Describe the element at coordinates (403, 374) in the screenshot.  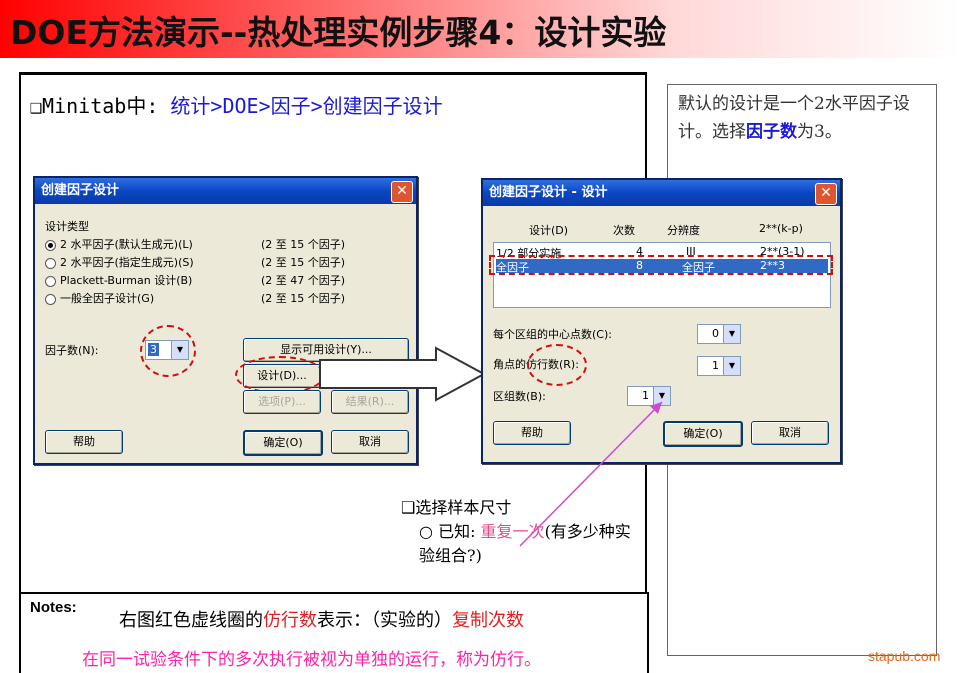
I see `arrow-right-icon` at that location.